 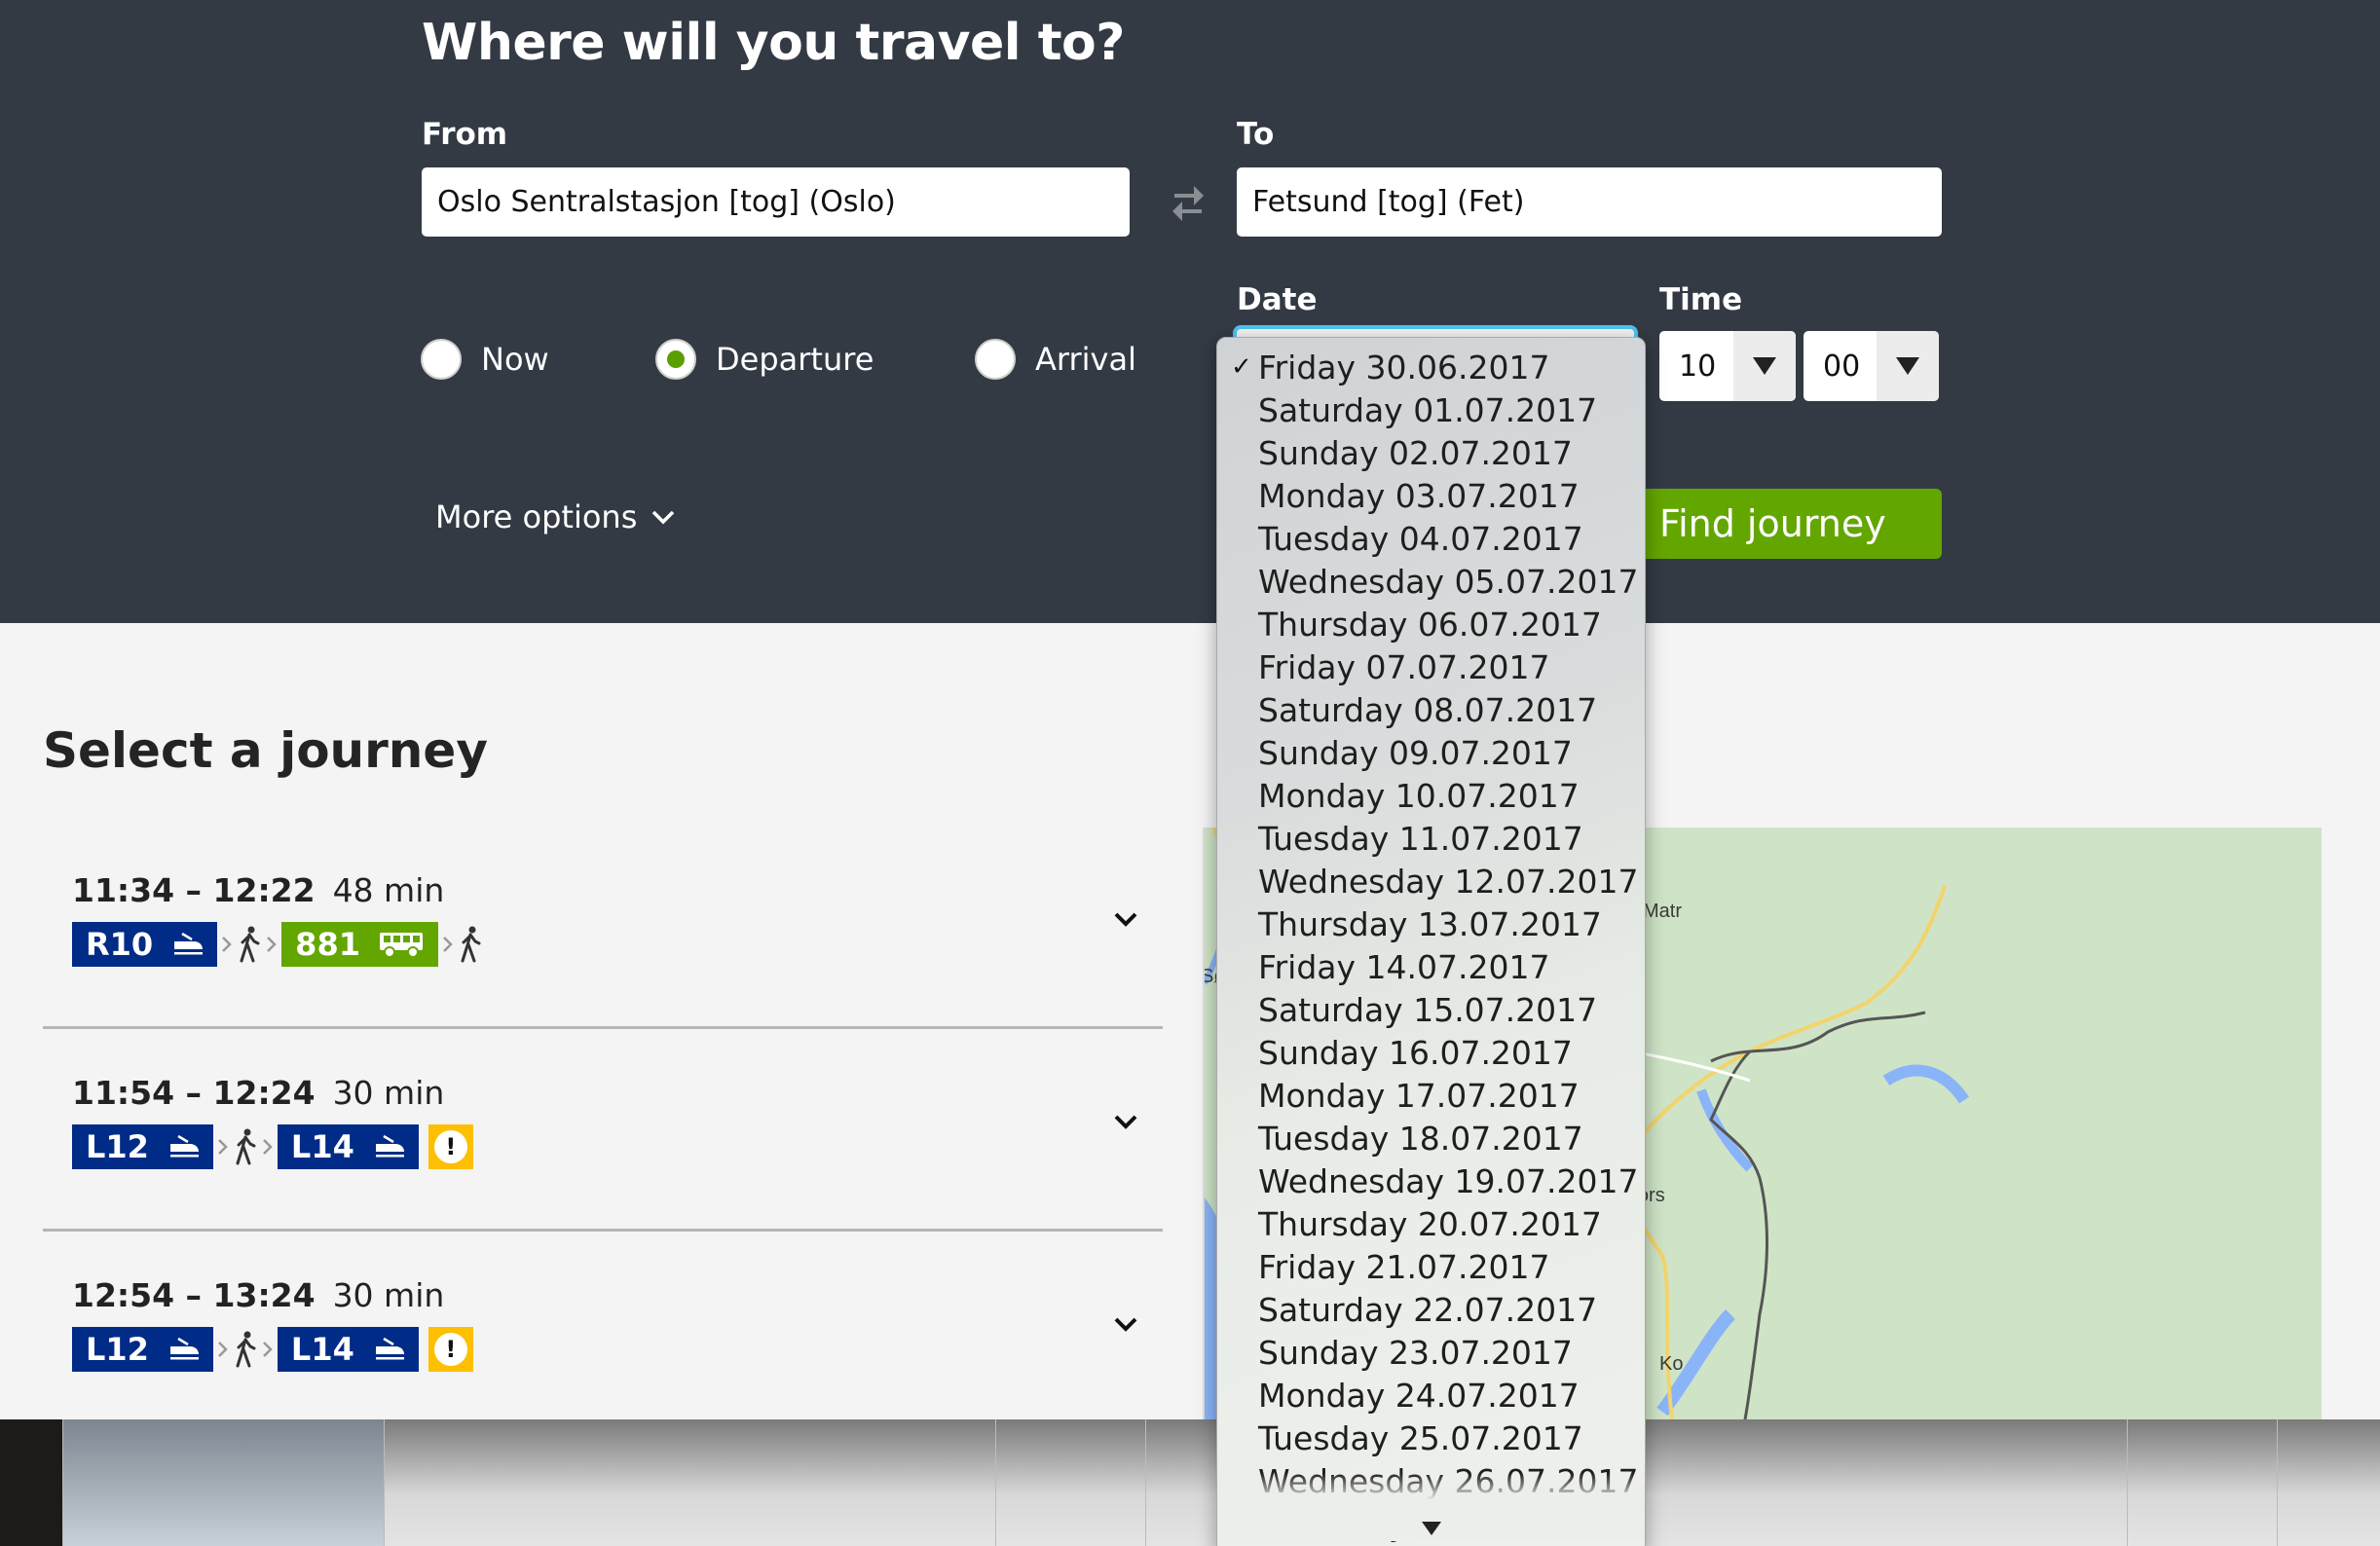 What do you see at coordinates (441, 359) in the screenshot?
I see `radio-now-circle` at bounding box center [441, 359].